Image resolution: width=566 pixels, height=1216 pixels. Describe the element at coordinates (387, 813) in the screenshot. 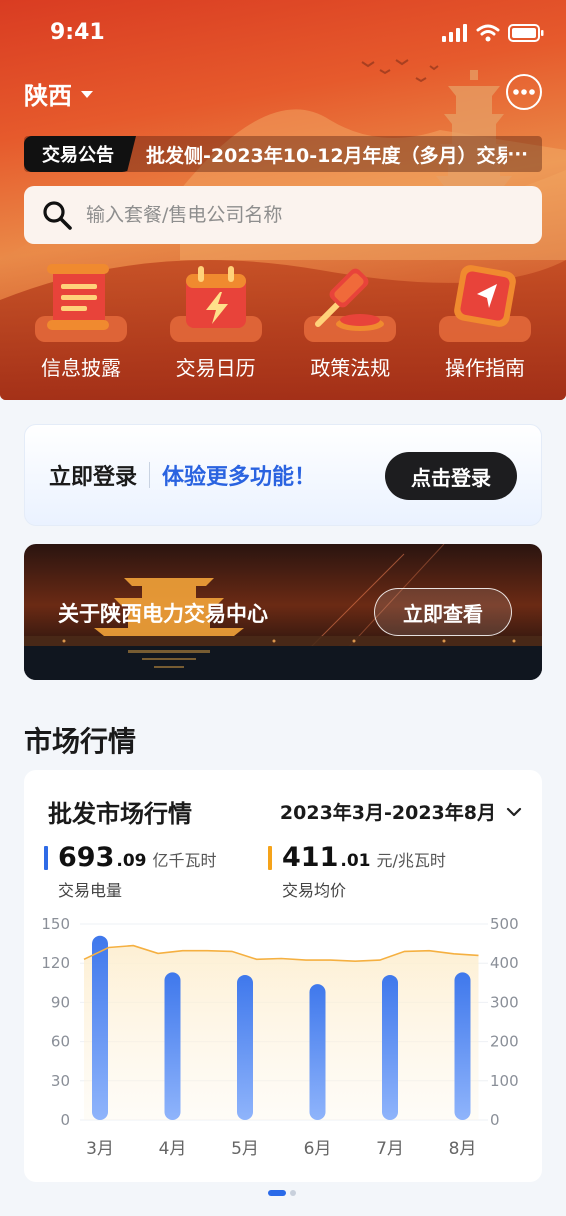

I see `period-label: 2023年3月-2023年8月` at that location.